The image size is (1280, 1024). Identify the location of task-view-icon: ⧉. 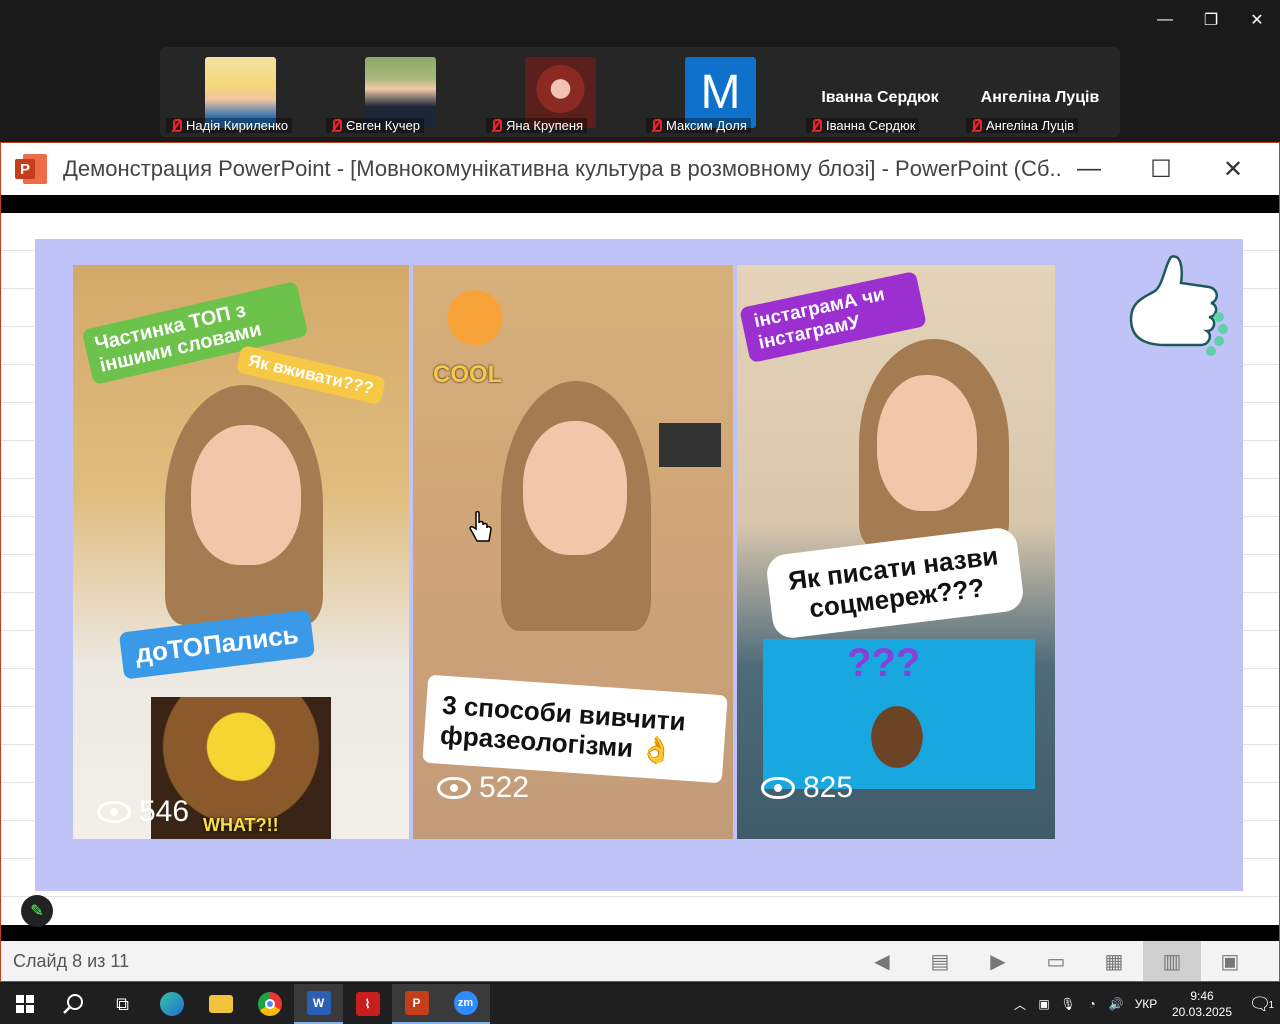
(122, 1003).